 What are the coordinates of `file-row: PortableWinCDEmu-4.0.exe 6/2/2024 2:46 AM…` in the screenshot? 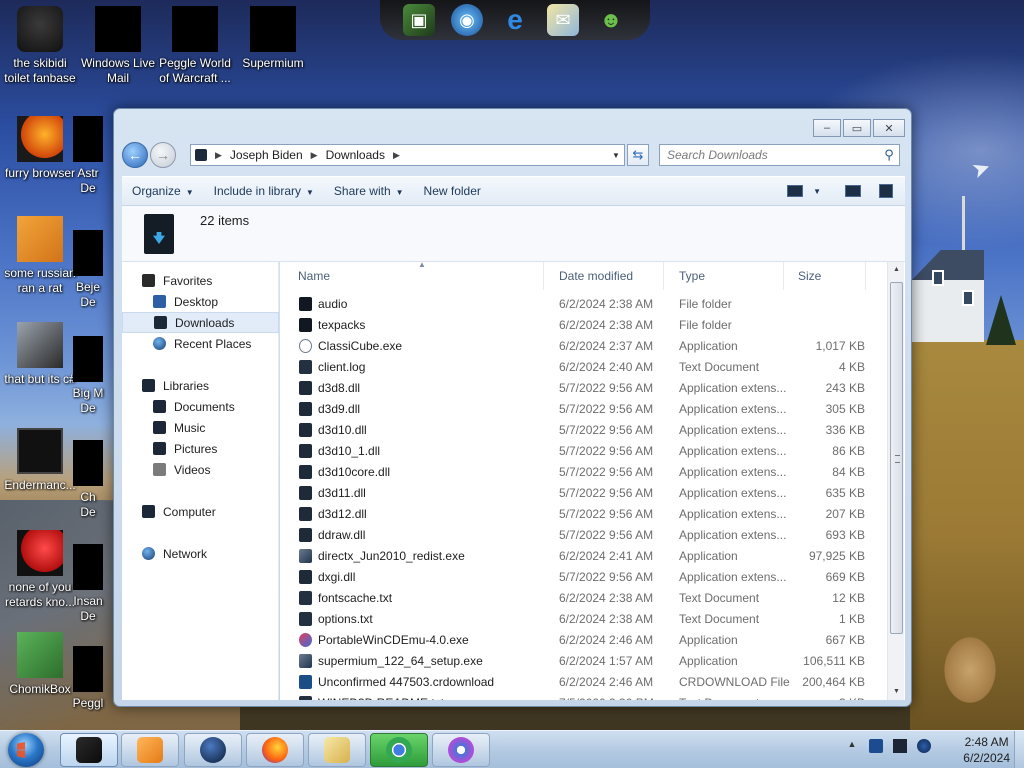 It's located at (586, 640).